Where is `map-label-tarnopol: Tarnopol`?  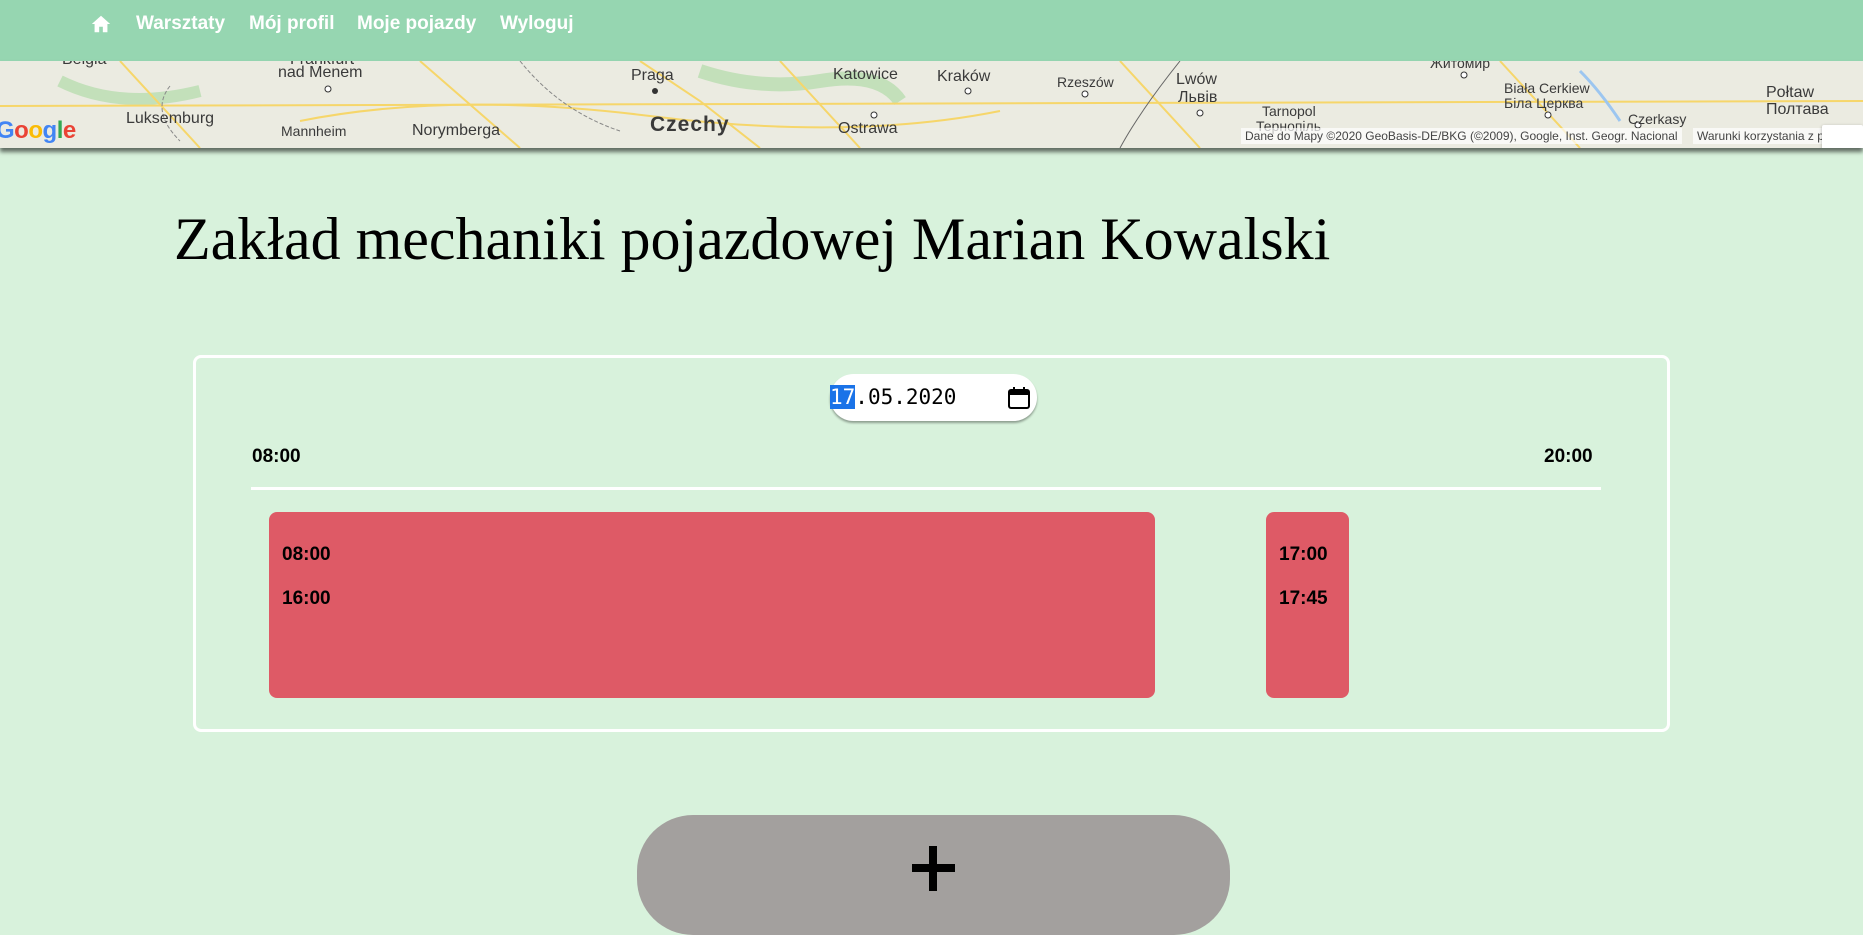
map-label-tarnopol: Tarnopol is located at coordinates (1289, 111).